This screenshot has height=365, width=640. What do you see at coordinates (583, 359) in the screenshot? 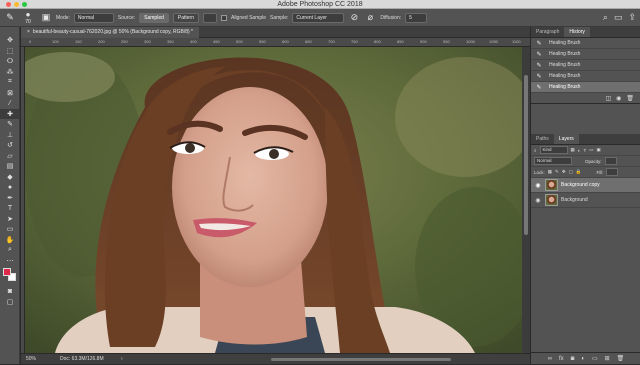
I see `adjustment-layer-icon: ◐` at bounding box center [583, 359].